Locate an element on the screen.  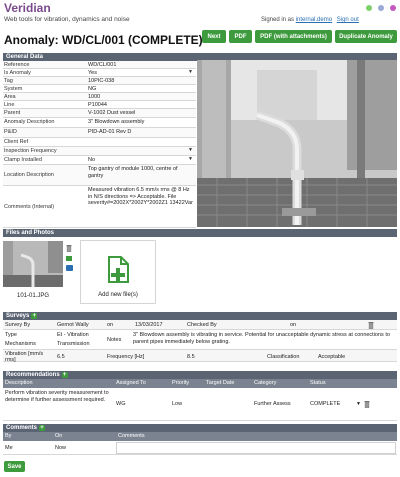
comment-input is located at coordinates (256, 448).